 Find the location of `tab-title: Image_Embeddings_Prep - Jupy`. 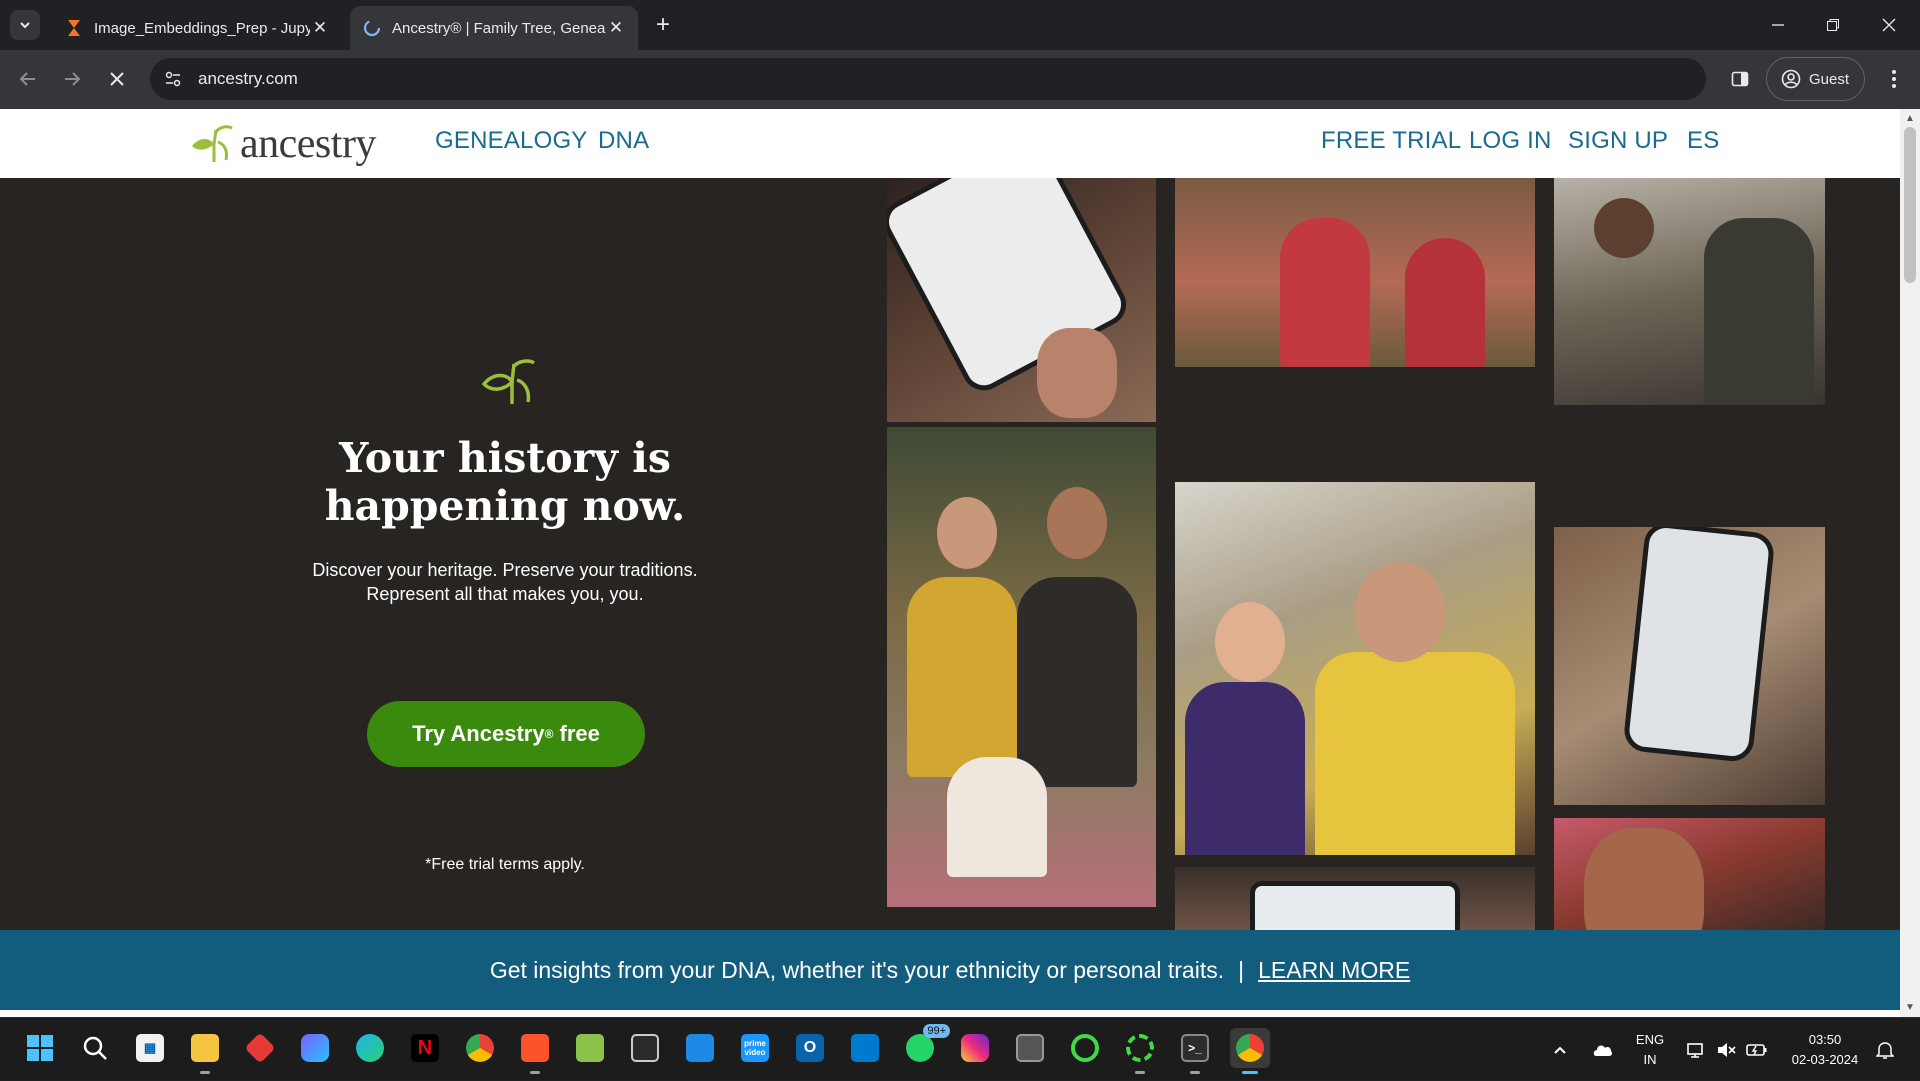

tab-title: Image_Embeddings_Prep - Jupy is located at coordinates (202, 28).